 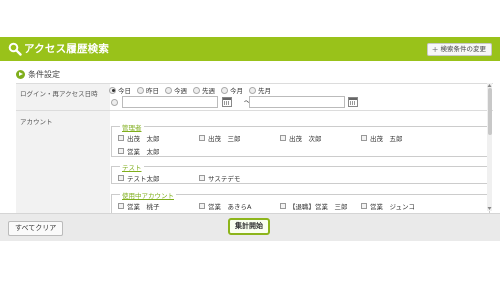 I want to click on change-conditions-button: + 検索条件の変更, so click(x=459, y=49).